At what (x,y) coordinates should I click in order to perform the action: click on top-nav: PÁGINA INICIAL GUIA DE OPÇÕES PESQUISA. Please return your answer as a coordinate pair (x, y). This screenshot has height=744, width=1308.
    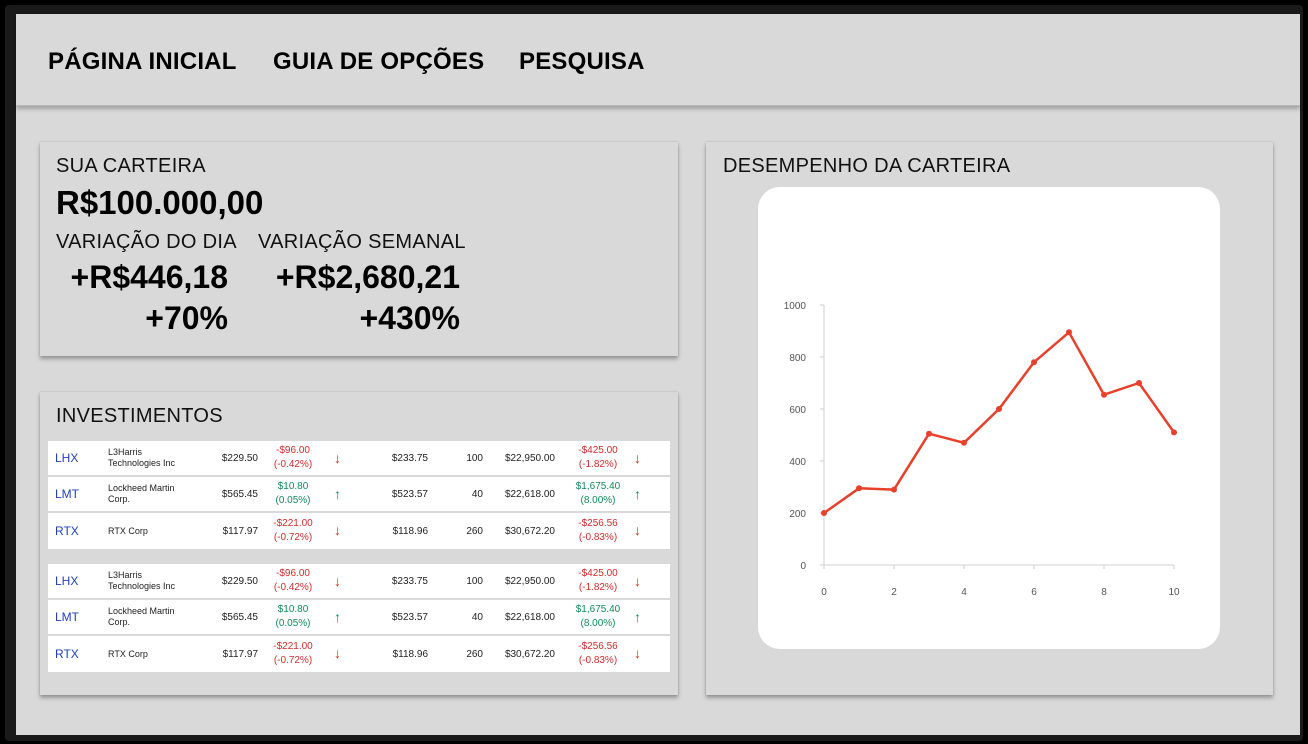
    Looking at the image, I should click on (658, 60).